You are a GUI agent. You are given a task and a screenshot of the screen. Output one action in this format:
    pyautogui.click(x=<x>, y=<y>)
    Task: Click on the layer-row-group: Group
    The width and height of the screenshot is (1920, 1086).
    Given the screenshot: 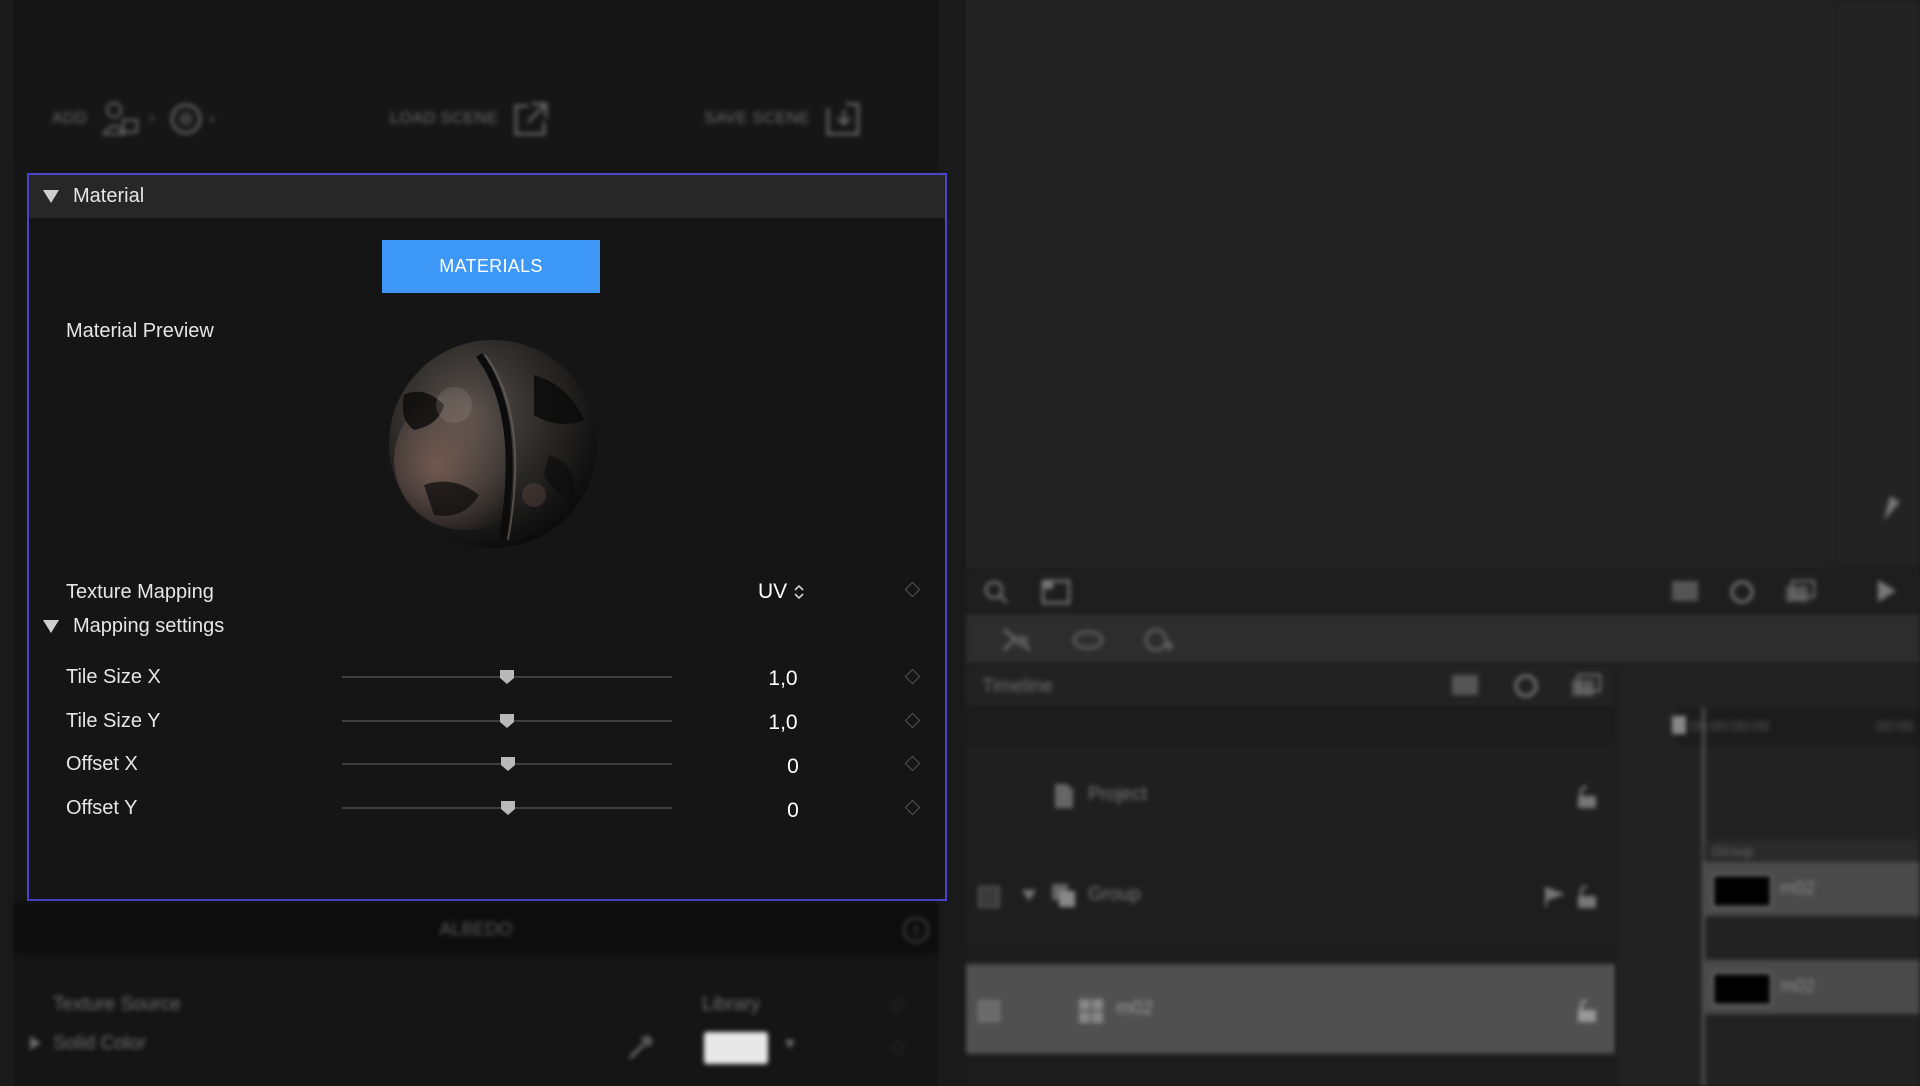 What is the action you would take?
    pyautogui.click(x=1291, y=895)
    